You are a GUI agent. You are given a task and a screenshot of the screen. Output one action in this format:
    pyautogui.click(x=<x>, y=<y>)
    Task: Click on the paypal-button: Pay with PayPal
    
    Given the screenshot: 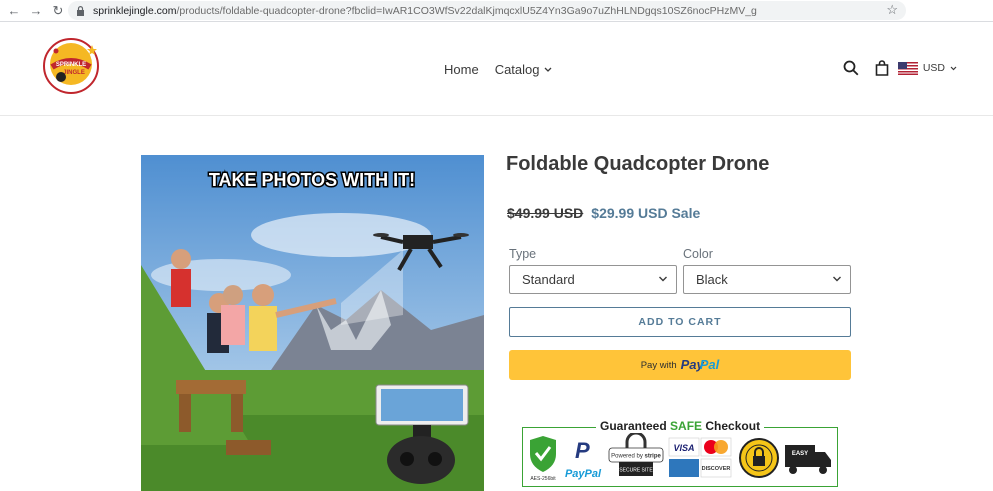 What is the action you would take?
    pyautogui.click(x=680, y=365)
    